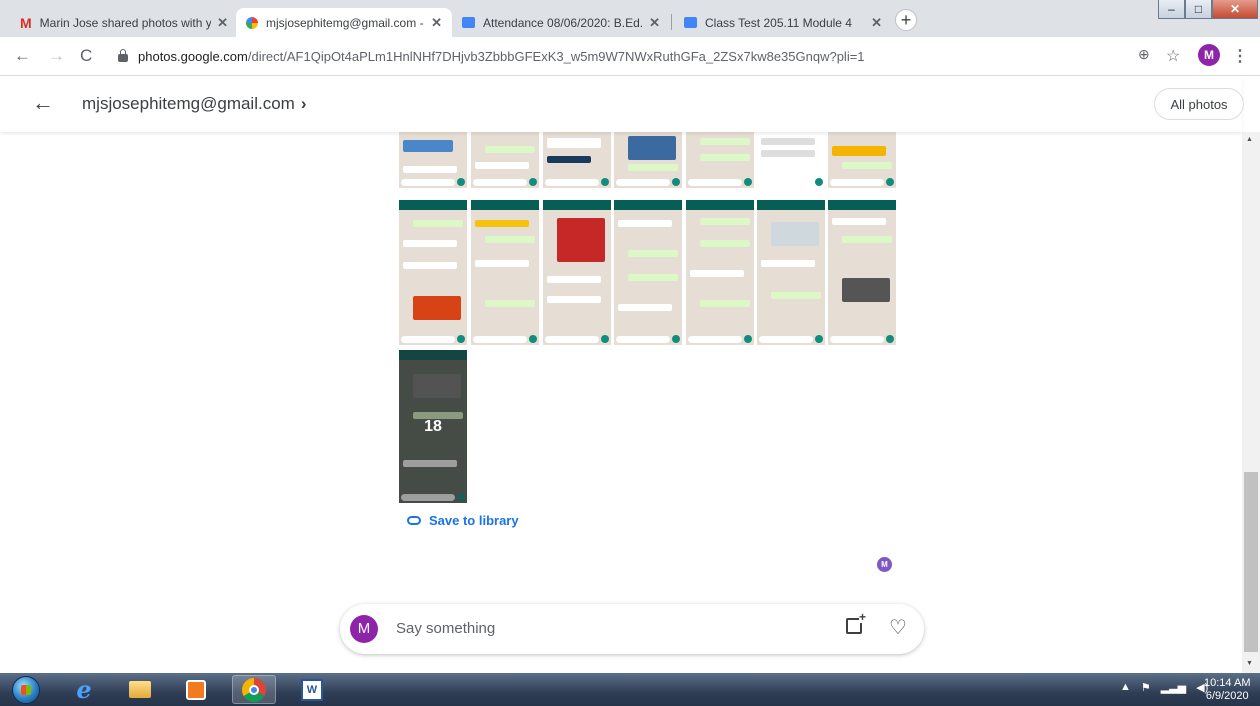  I want to click on viewer-avatar: M, so click(884, 564).